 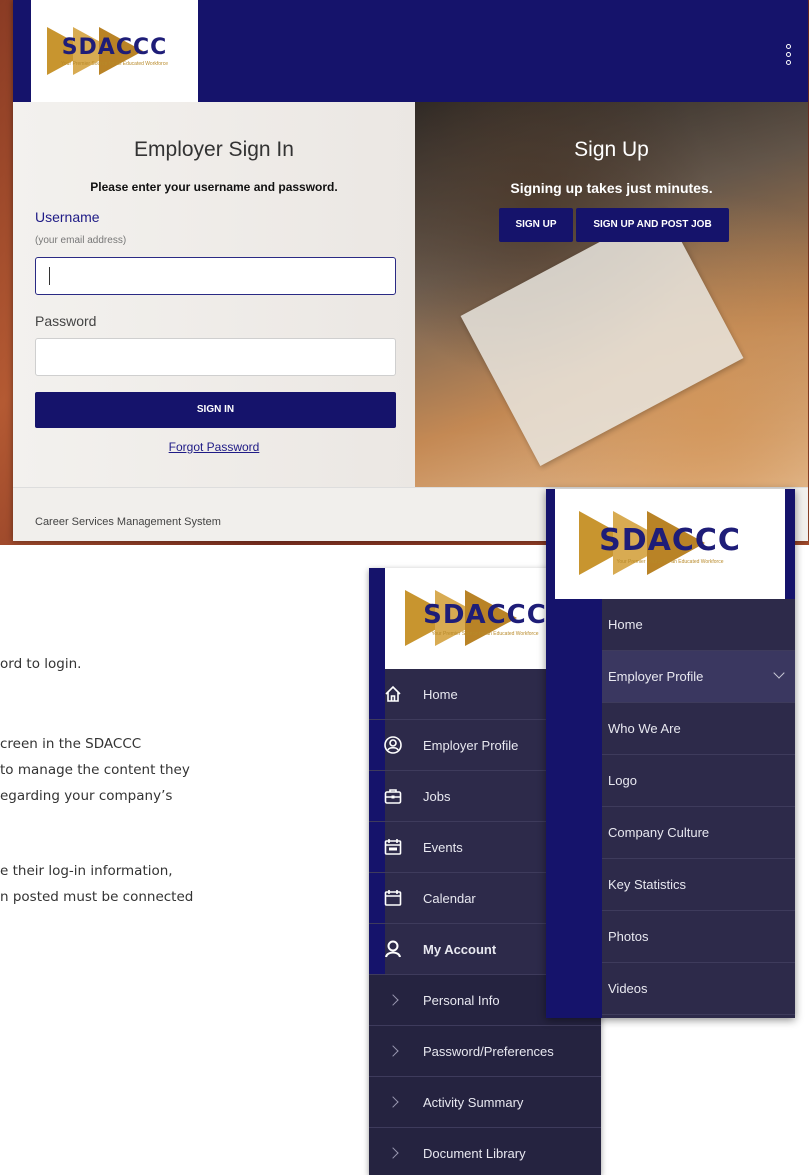 What do you see at coordinates (471, 745) in the screenshot?
I see `sidebar-item-label: Employer Profile` at bounding box center [471, 745].